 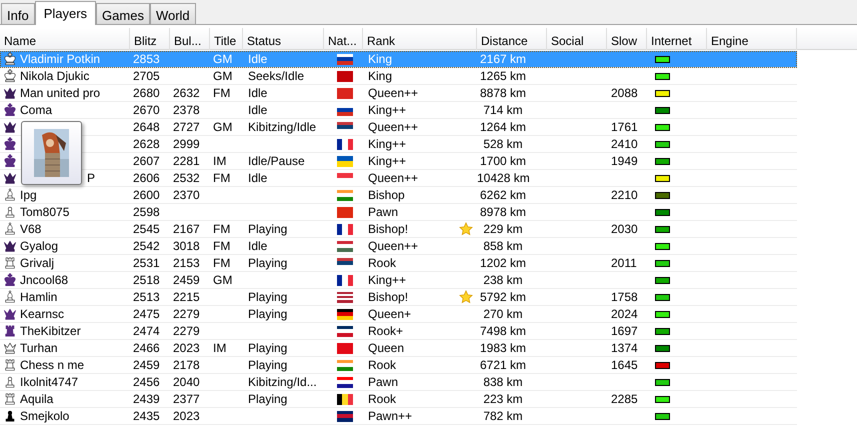 What do you see at coordinates (186, 263) in the screenshot?
I see `bullet-rating: 2153` at bounding box center [186, 263].